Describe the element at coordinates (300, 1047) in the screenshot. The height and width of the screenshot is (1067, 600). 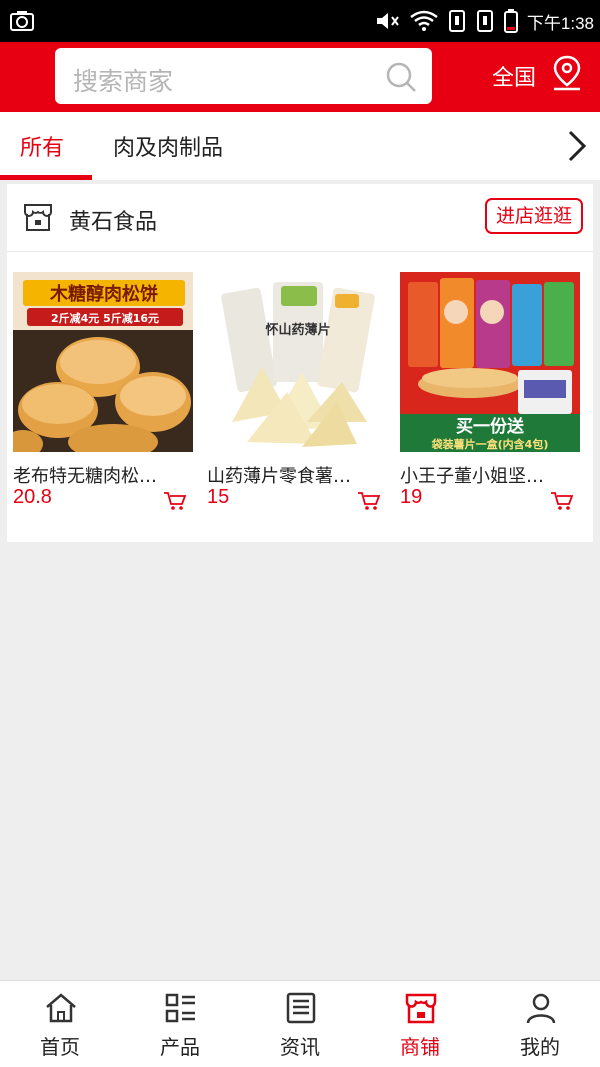
I see `nav-news-label: 资讯` at that location.